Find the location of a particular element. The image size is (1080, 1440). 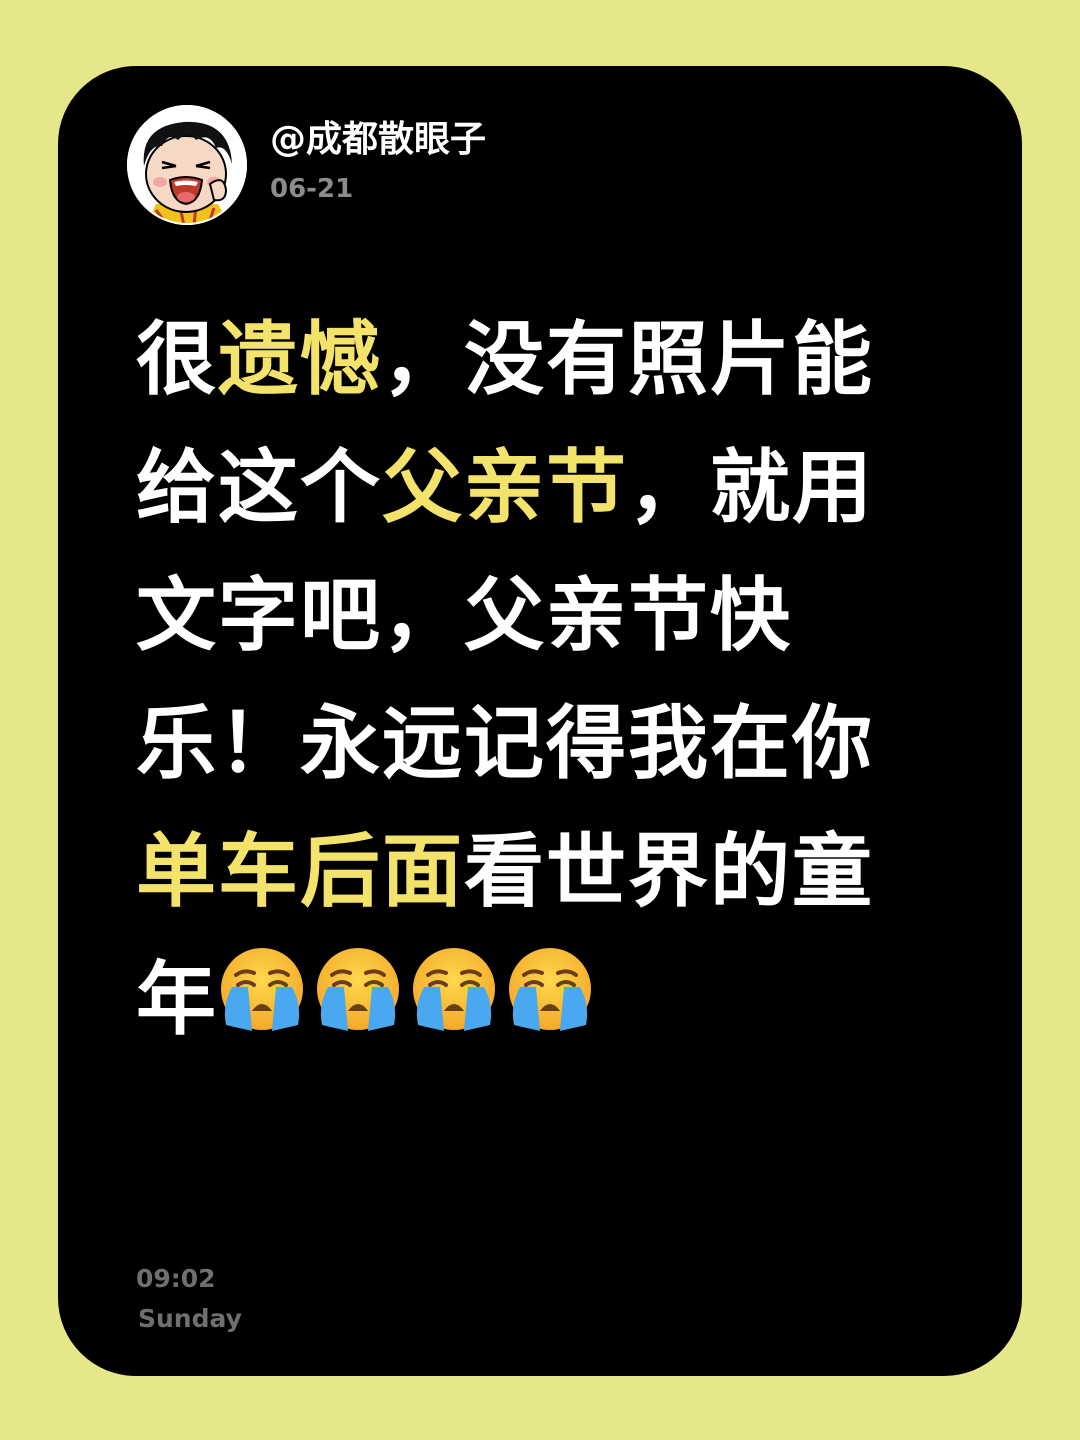

post-time: 09:02 is located at coordinates (176, 1278).